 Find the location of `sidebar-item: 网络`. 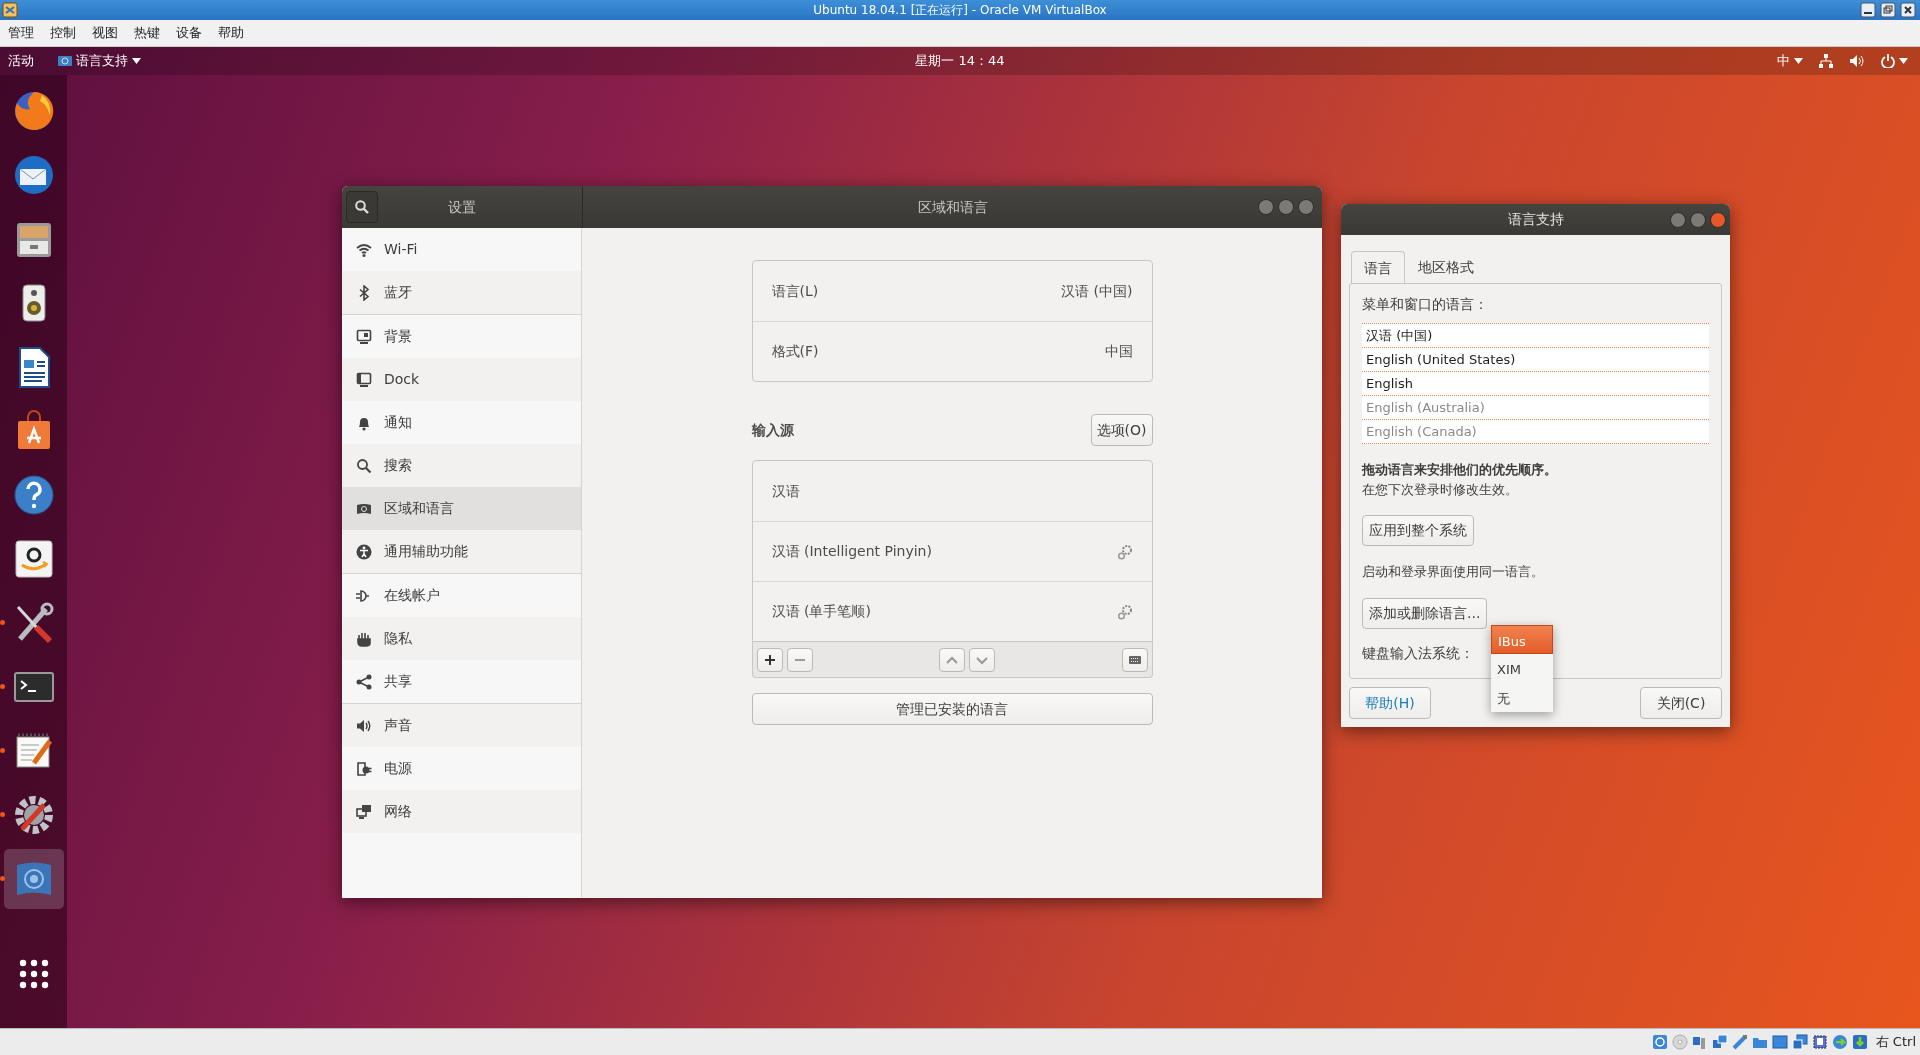

sidebar-item: 网络 is located at coordinates (461, 811).